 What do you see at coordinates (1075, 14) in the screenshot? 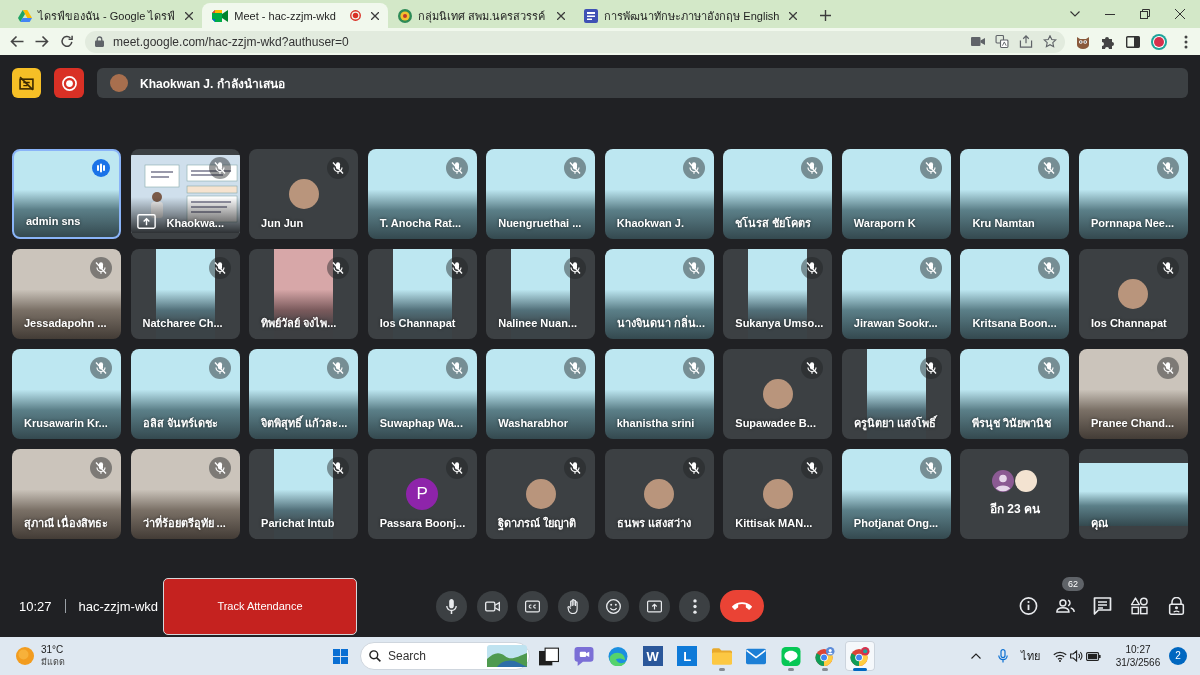
I see `chevron-down-icon` at bounding box center [1075, 14].